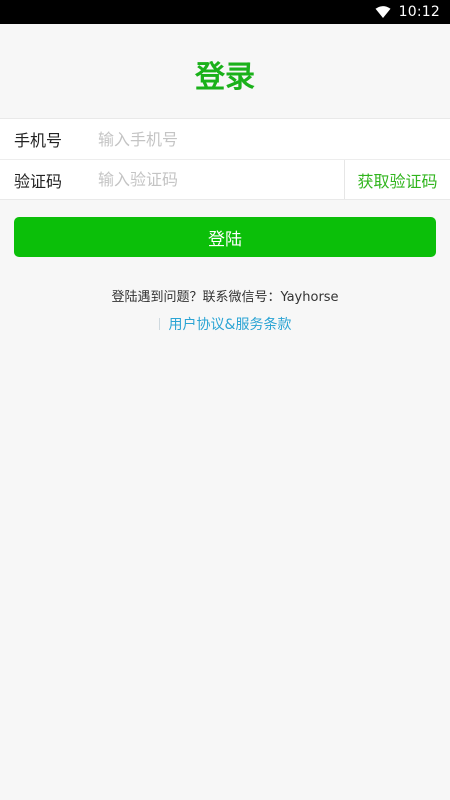 This screenshot has width=450, height=800. I want to click on wifi-icon, so click(383, 12).